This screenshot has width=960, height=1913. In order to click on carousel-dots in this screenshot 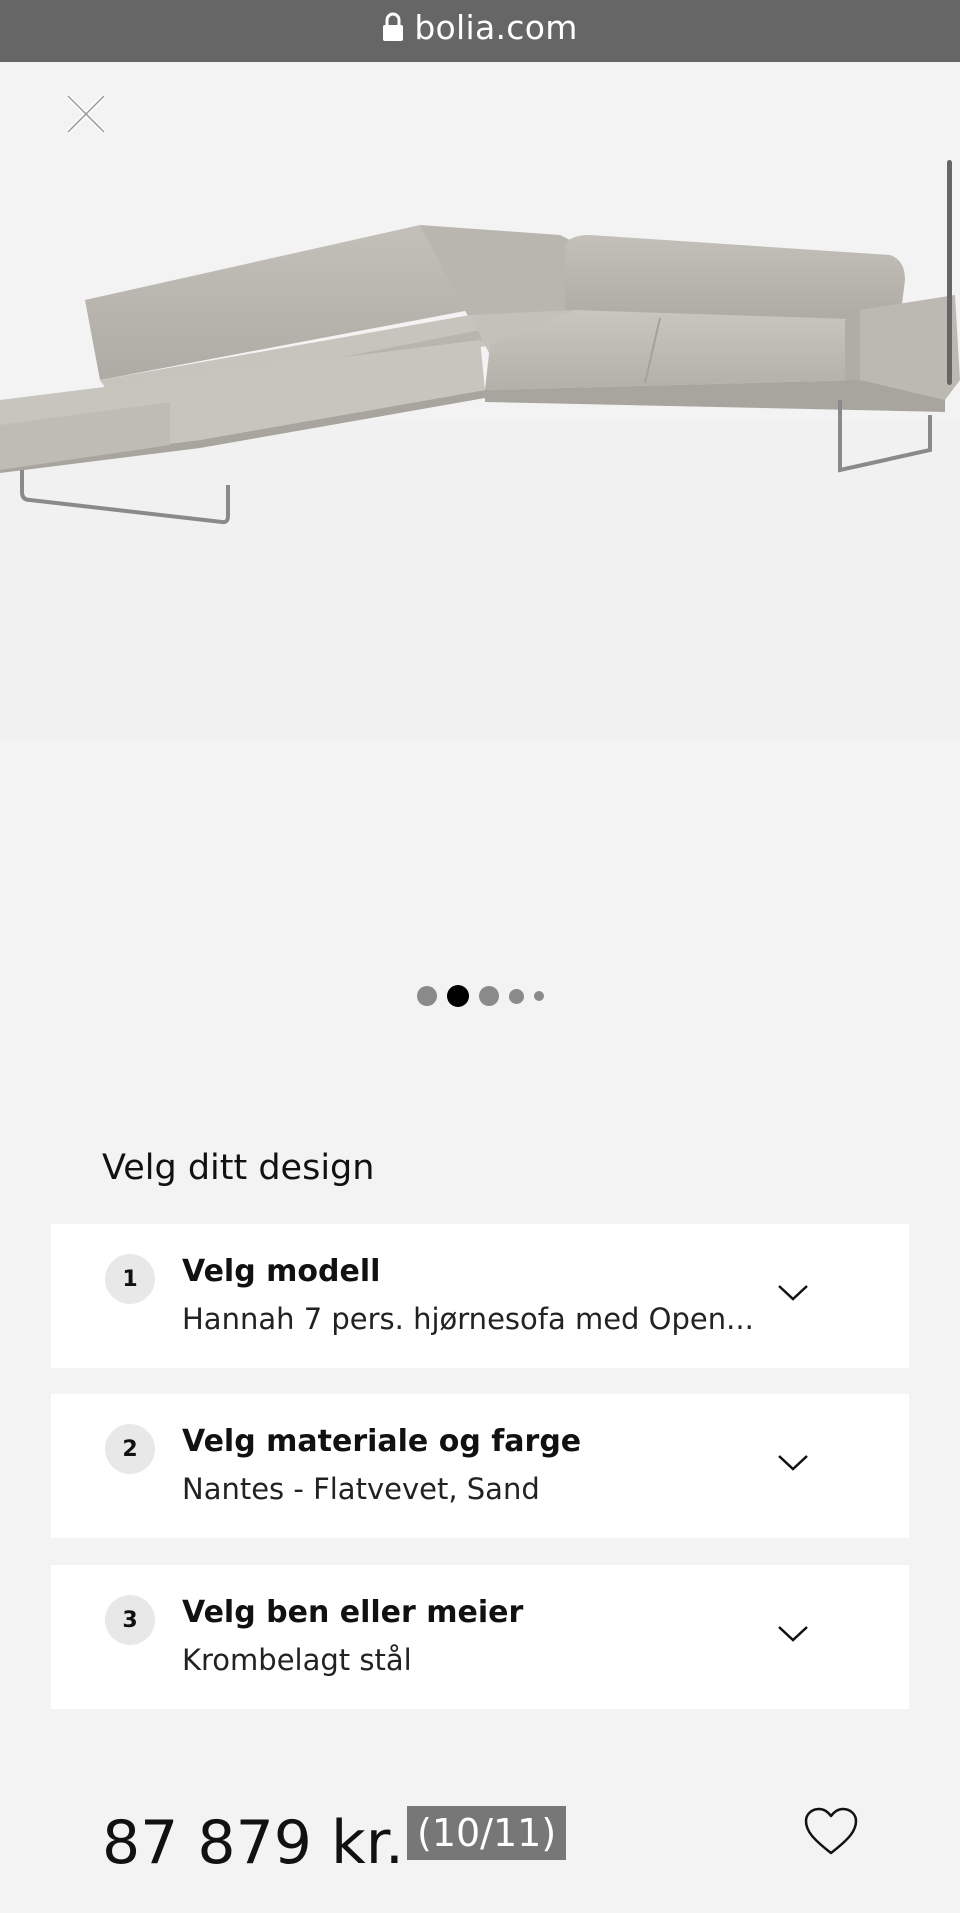, I will do `click(480, 996)`.